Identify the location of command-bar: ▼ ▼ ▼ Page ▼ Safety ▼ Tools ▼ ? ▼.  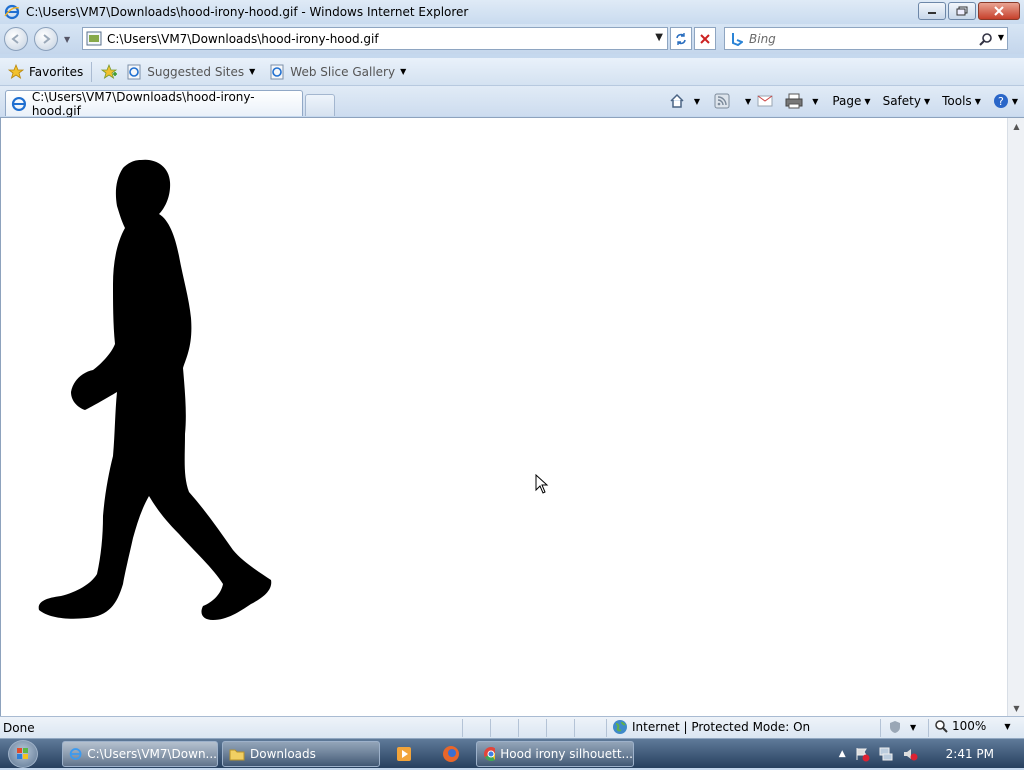
(843, 101).